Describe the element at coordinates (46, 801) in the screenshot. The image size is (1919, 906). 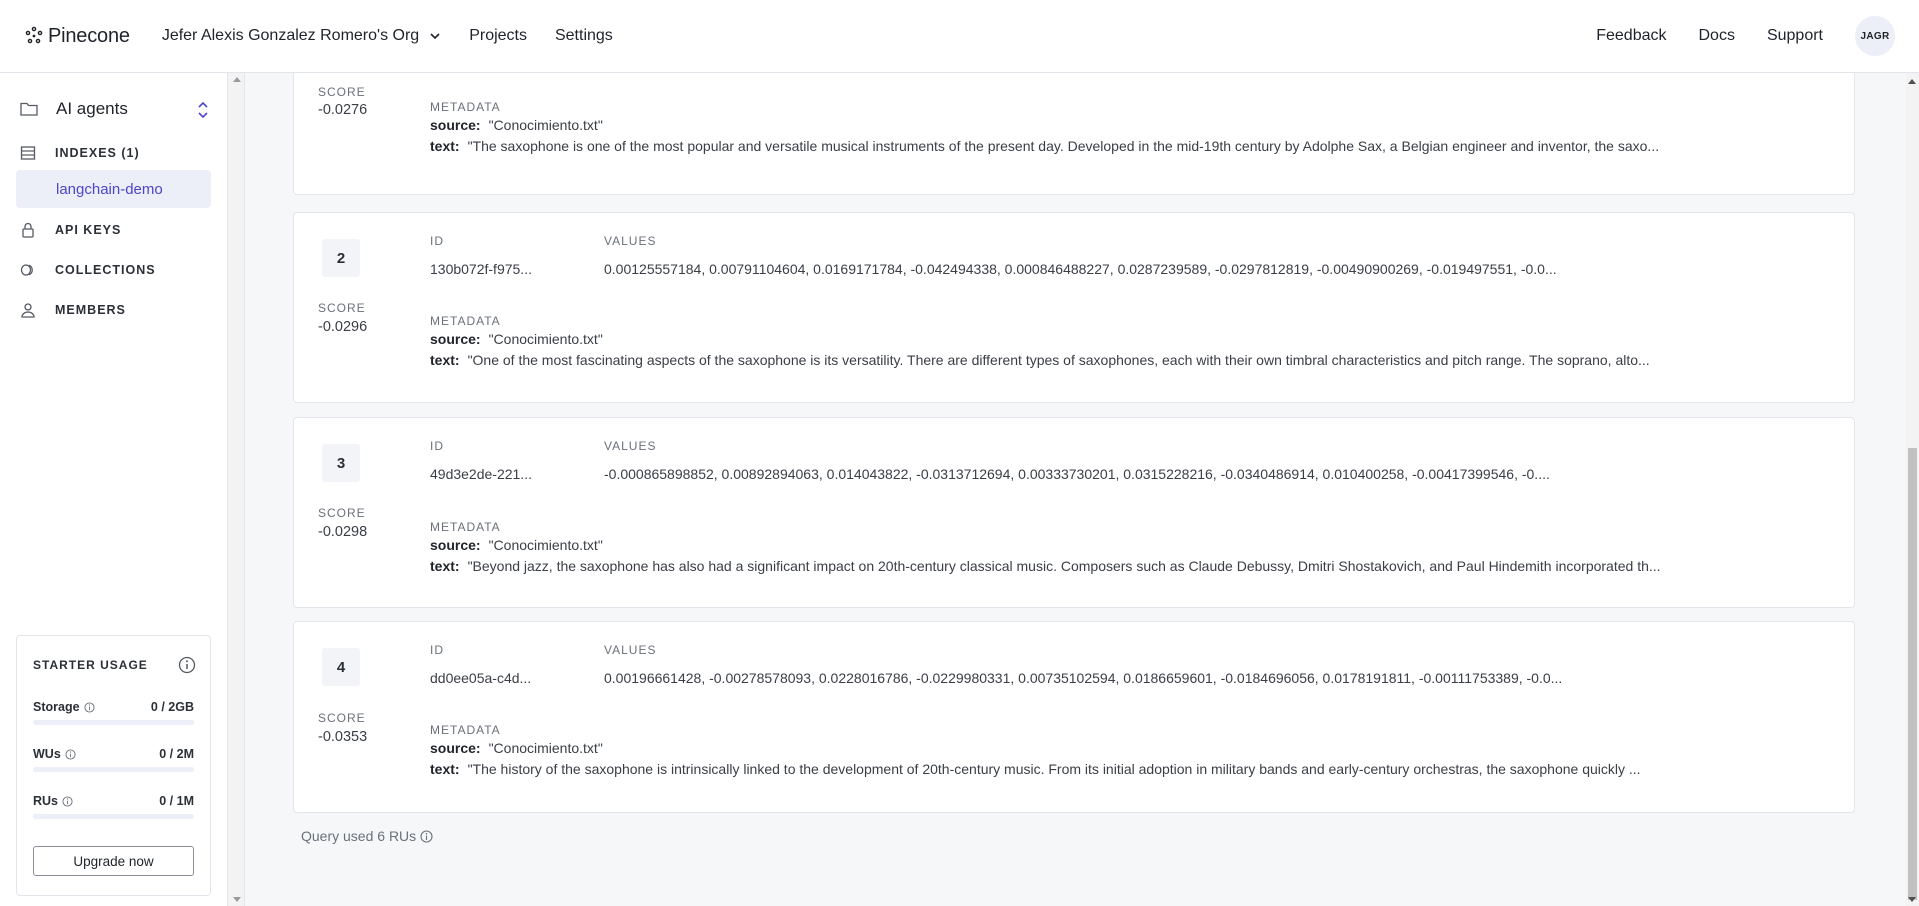
I see `usage-label: RUs` at that location.